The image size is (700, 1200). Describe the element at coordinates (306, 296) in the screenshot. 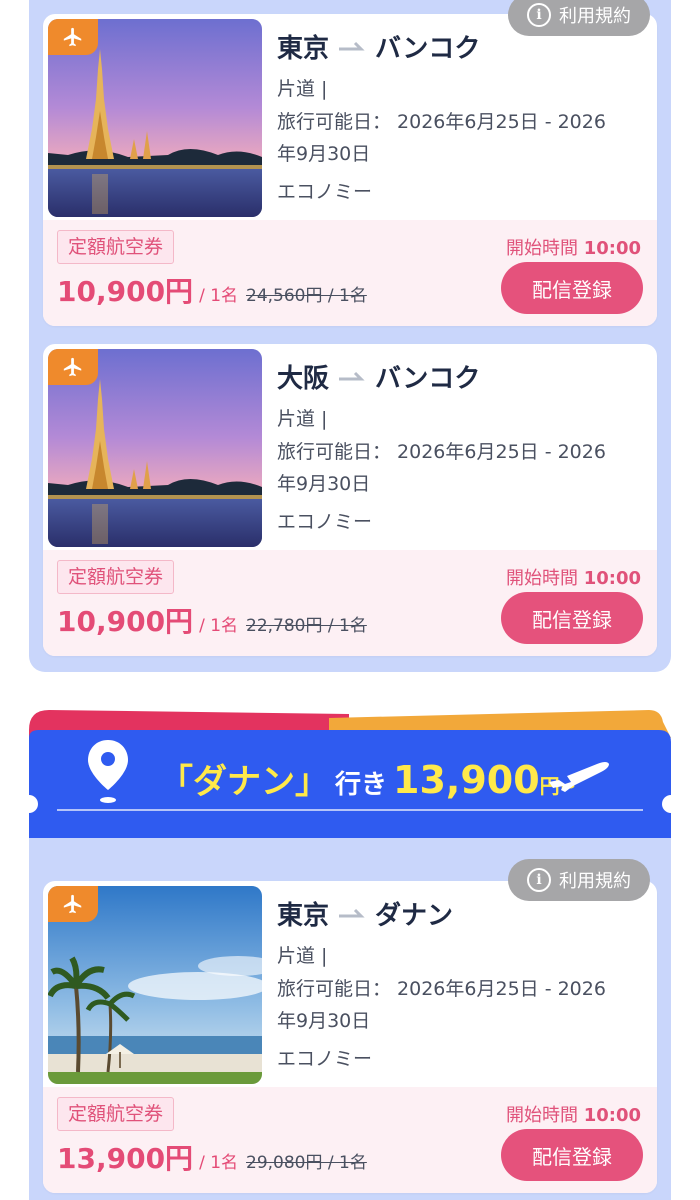

I see `original-price: 24,560円 / 1名` at that location.